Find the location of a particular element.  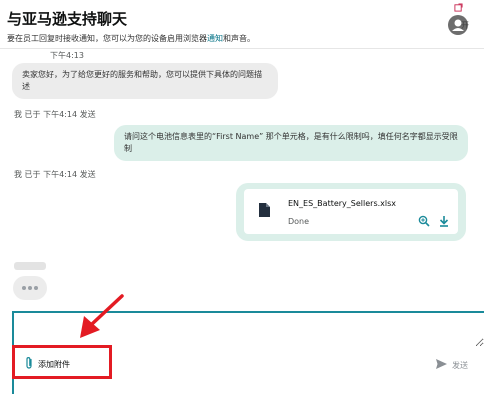

agent-timestamp: 下午4:13 is located at coordinates (67, 55).